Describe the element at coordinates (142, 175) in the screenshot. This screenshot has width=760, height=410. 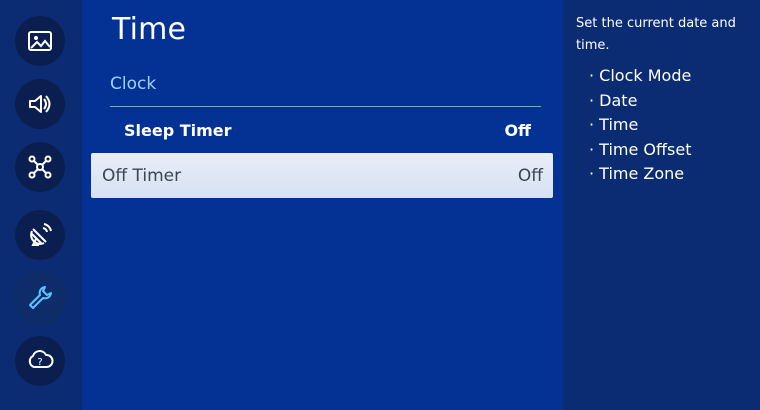
I see `off-timer-label: Off Timer` at that location.